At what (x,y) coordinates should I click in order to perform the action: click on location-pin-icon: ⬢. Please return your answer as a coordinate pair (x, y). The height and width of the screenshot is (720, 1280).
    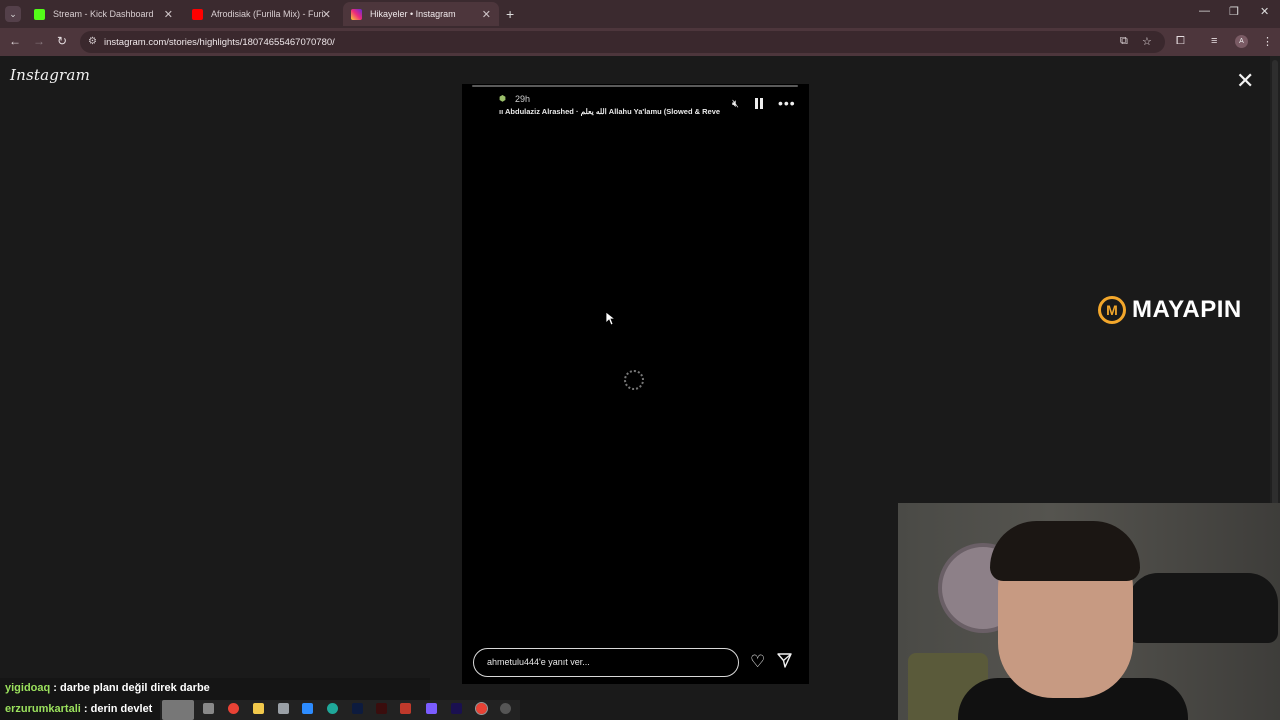
    Looking at the image, I should click on (502, 98).